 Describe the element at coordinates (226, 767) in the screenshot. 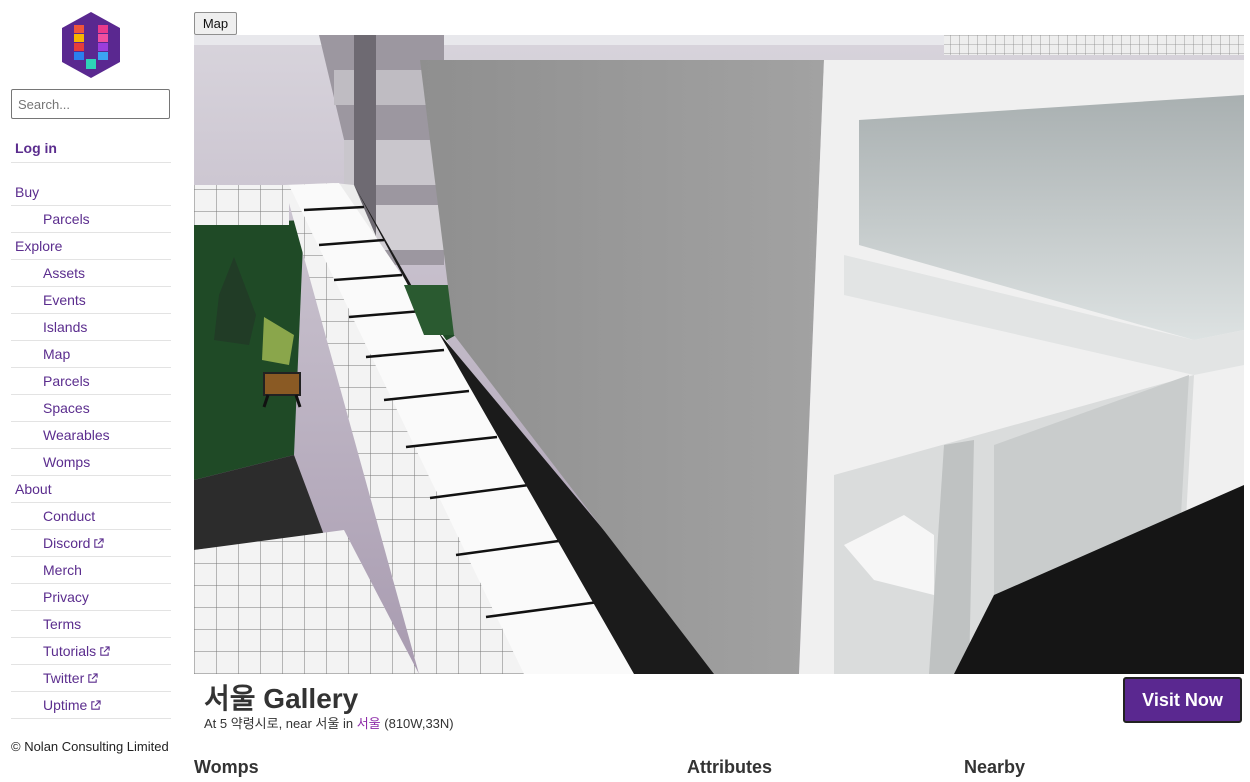

I see `womps-heading: Womps` at that location.